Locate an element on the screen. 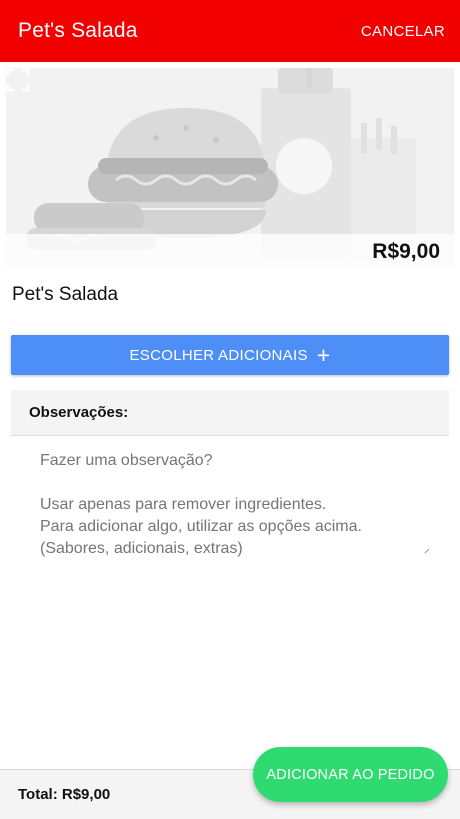 The image size is (460, 819). resize-handle-icon is located at coordinates (427, 551).